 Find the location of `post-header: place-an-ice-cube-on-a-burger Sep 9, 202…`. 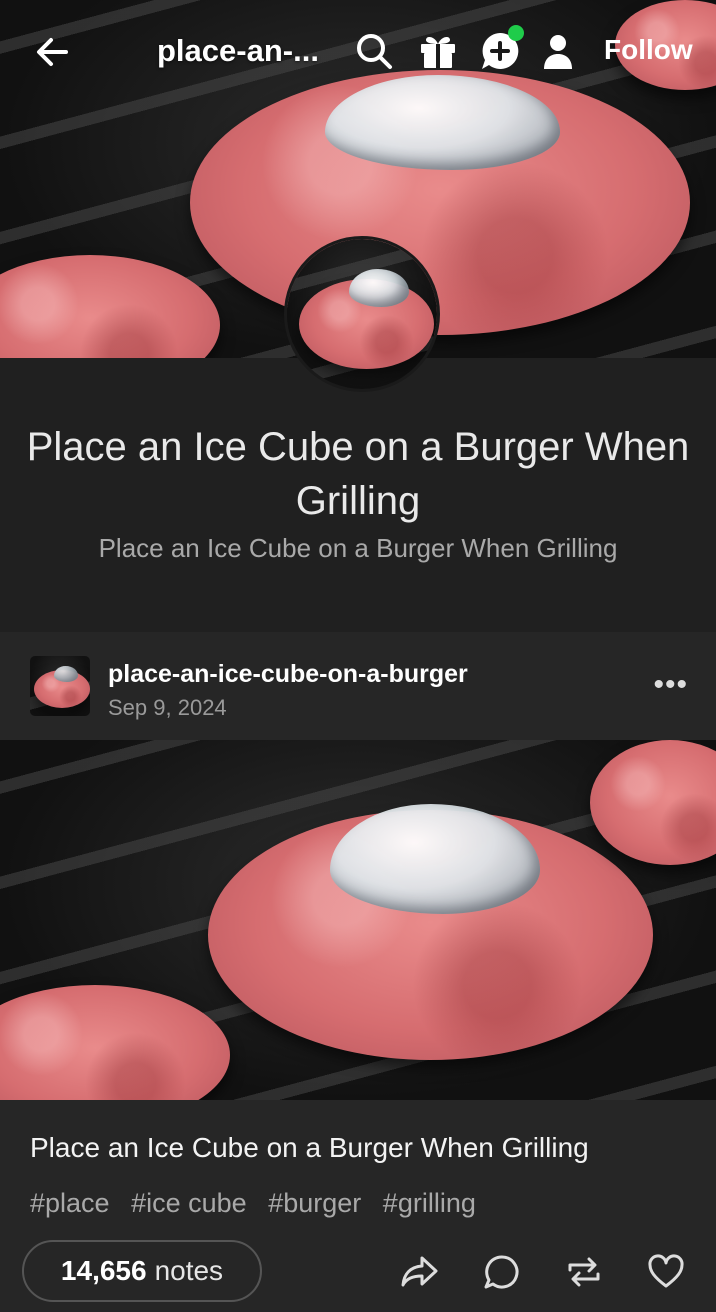

post-header: place-an-ice-cube-on-a-burger Sep 9, 202… is located at coordinates (358, 686).